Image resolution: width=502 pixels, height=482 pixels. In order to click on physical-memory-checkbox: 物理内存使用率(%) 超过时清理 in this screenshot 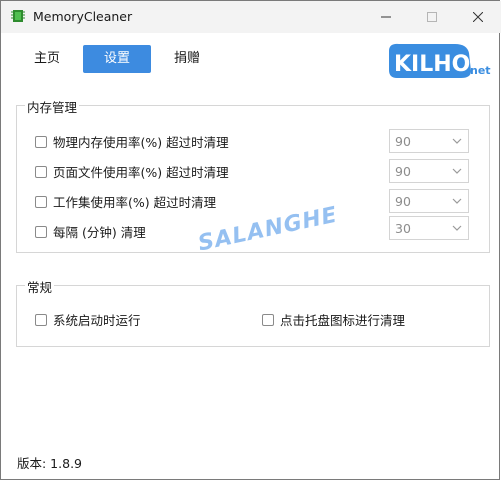, I will do `click(132, 141)`.